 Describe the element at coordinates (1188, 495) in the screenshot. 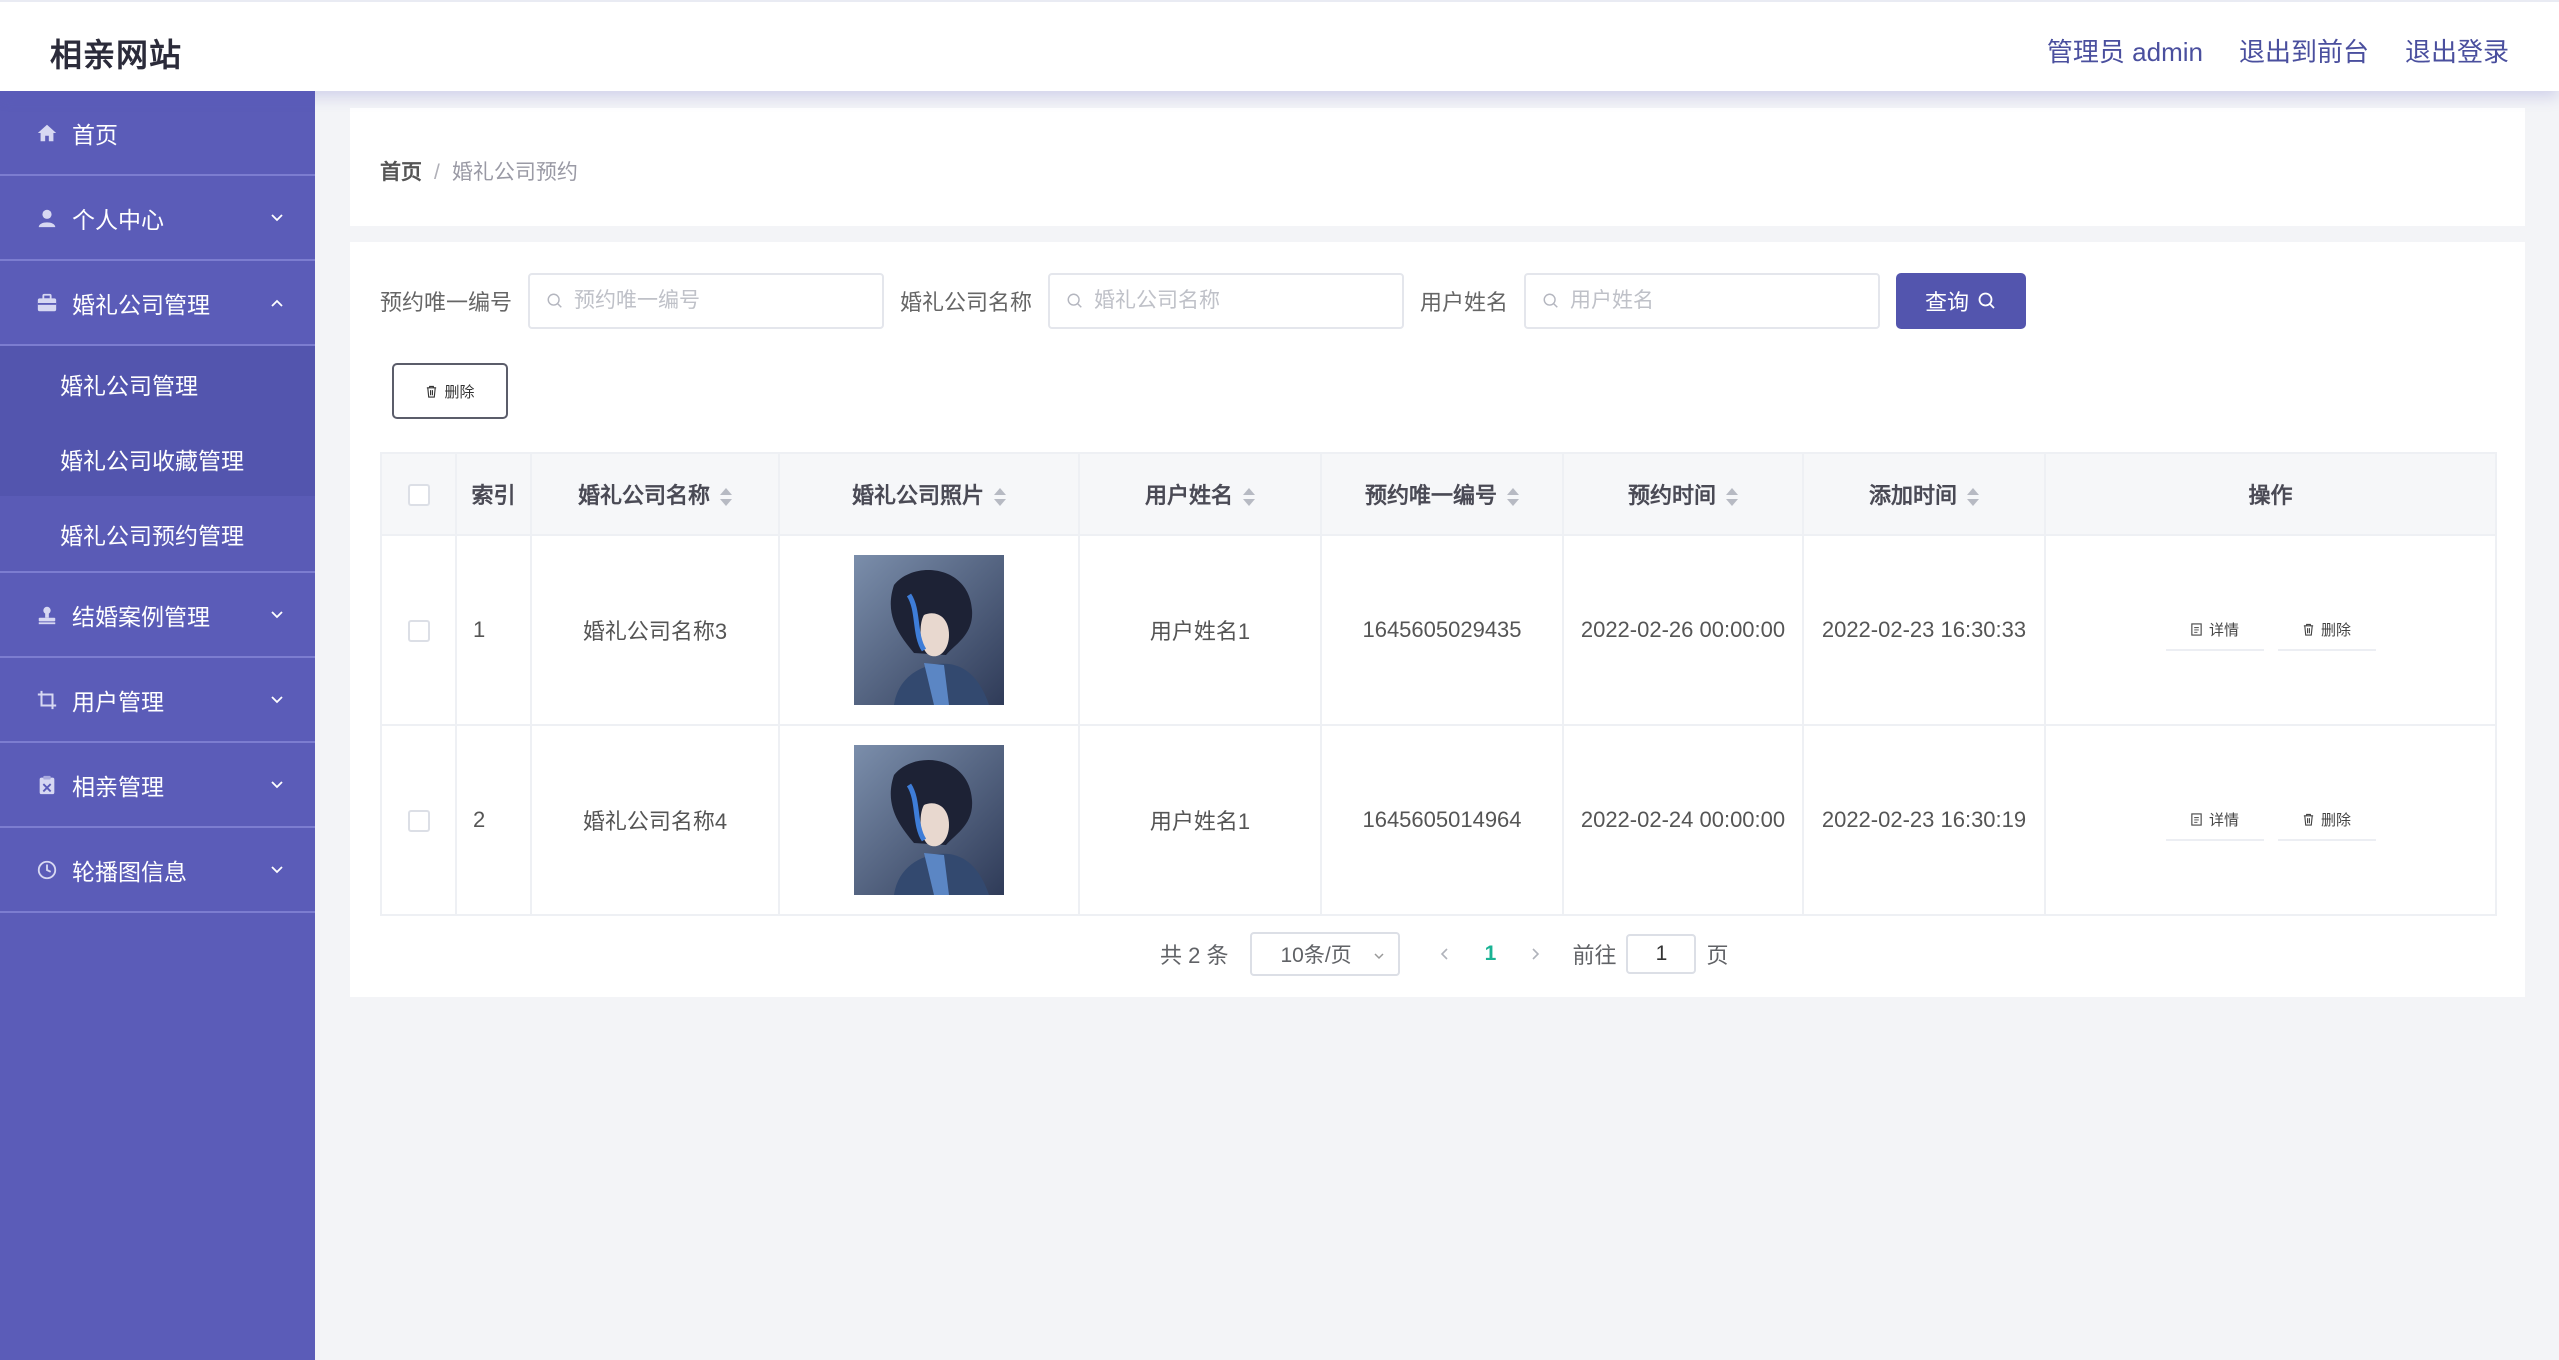

I see `header-label: 用户姓名` at that location.